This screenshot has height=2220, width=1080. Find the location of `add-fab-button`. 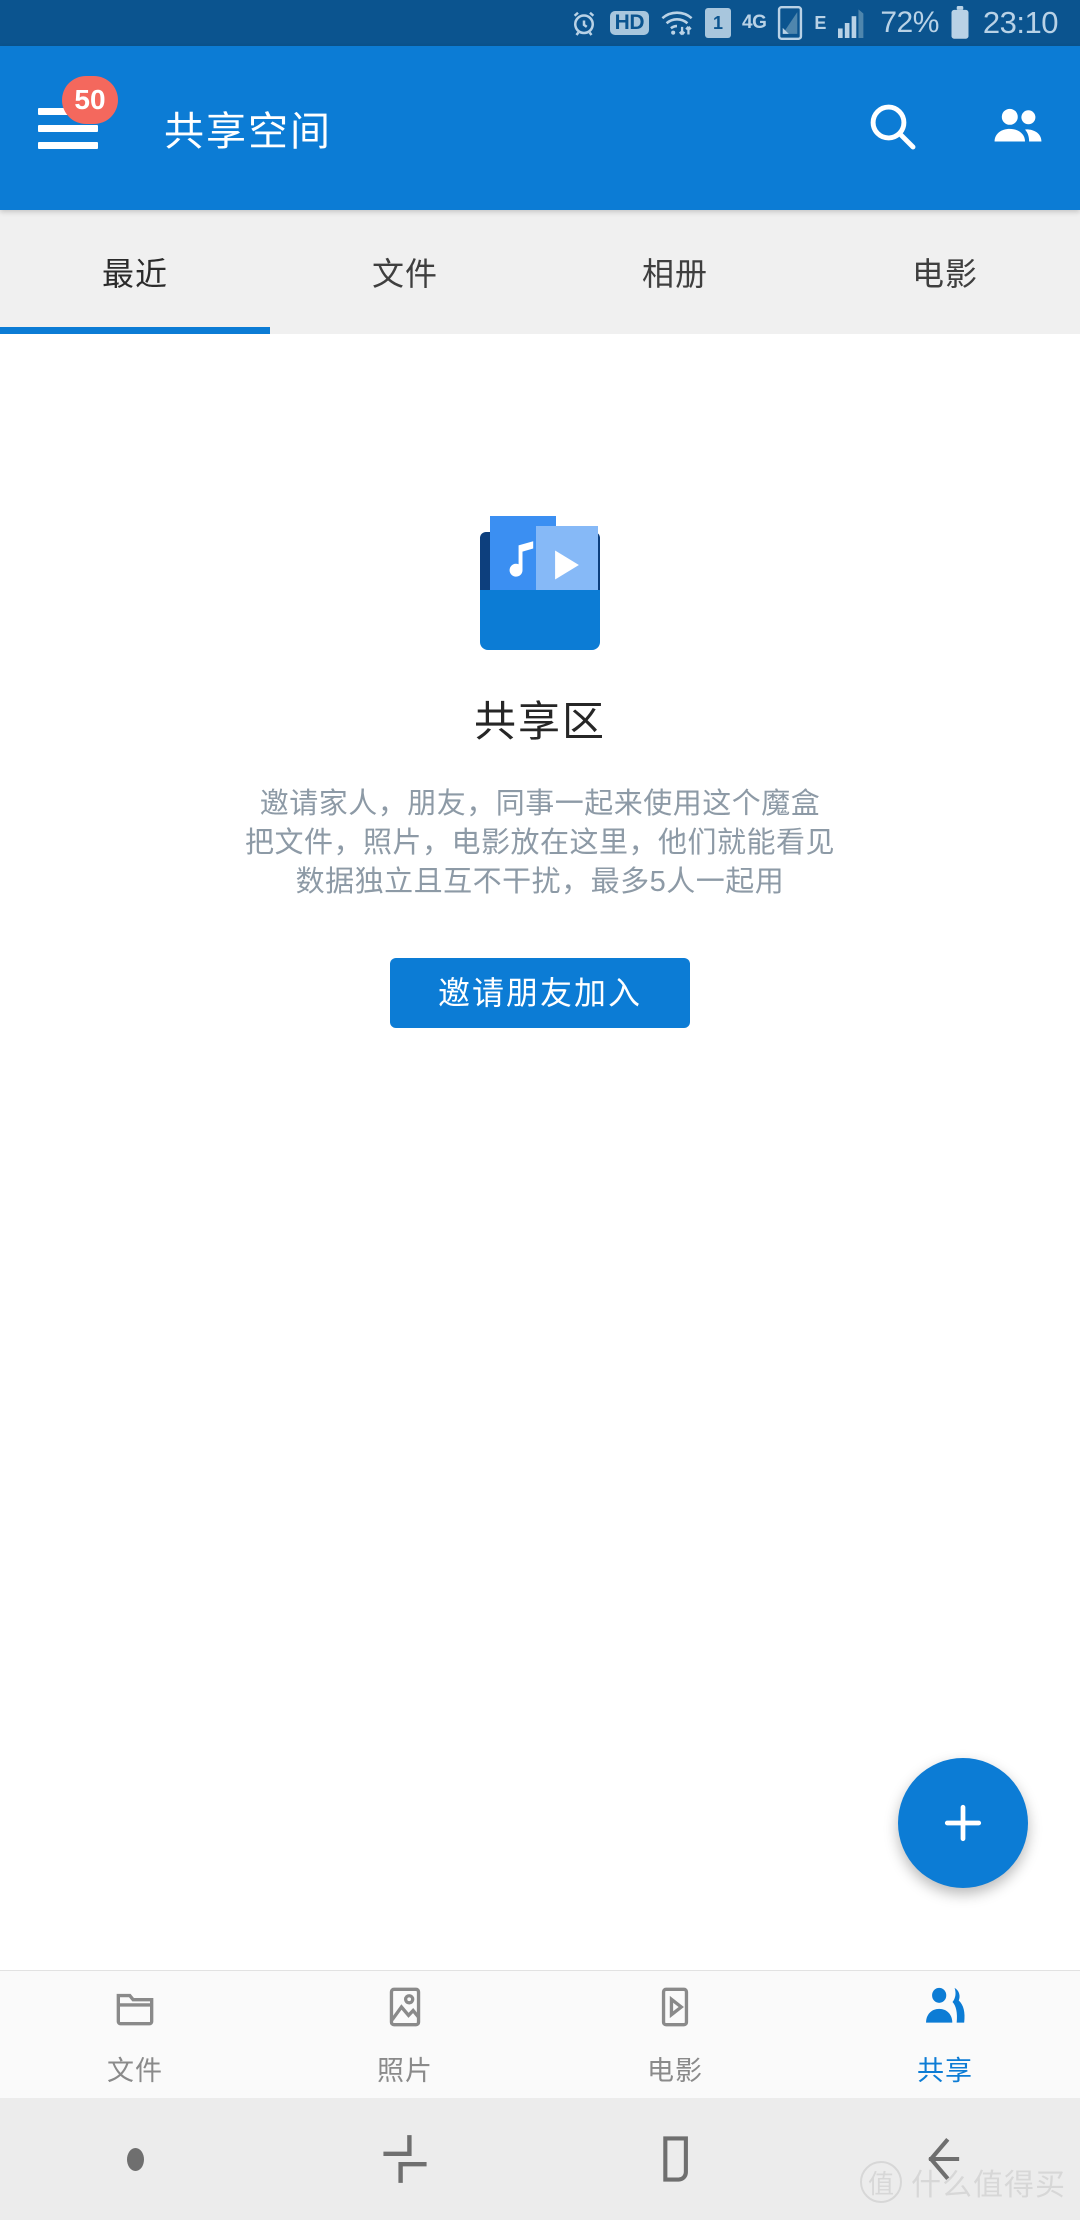

add-fab-button is located at coordinates (963, 1823).